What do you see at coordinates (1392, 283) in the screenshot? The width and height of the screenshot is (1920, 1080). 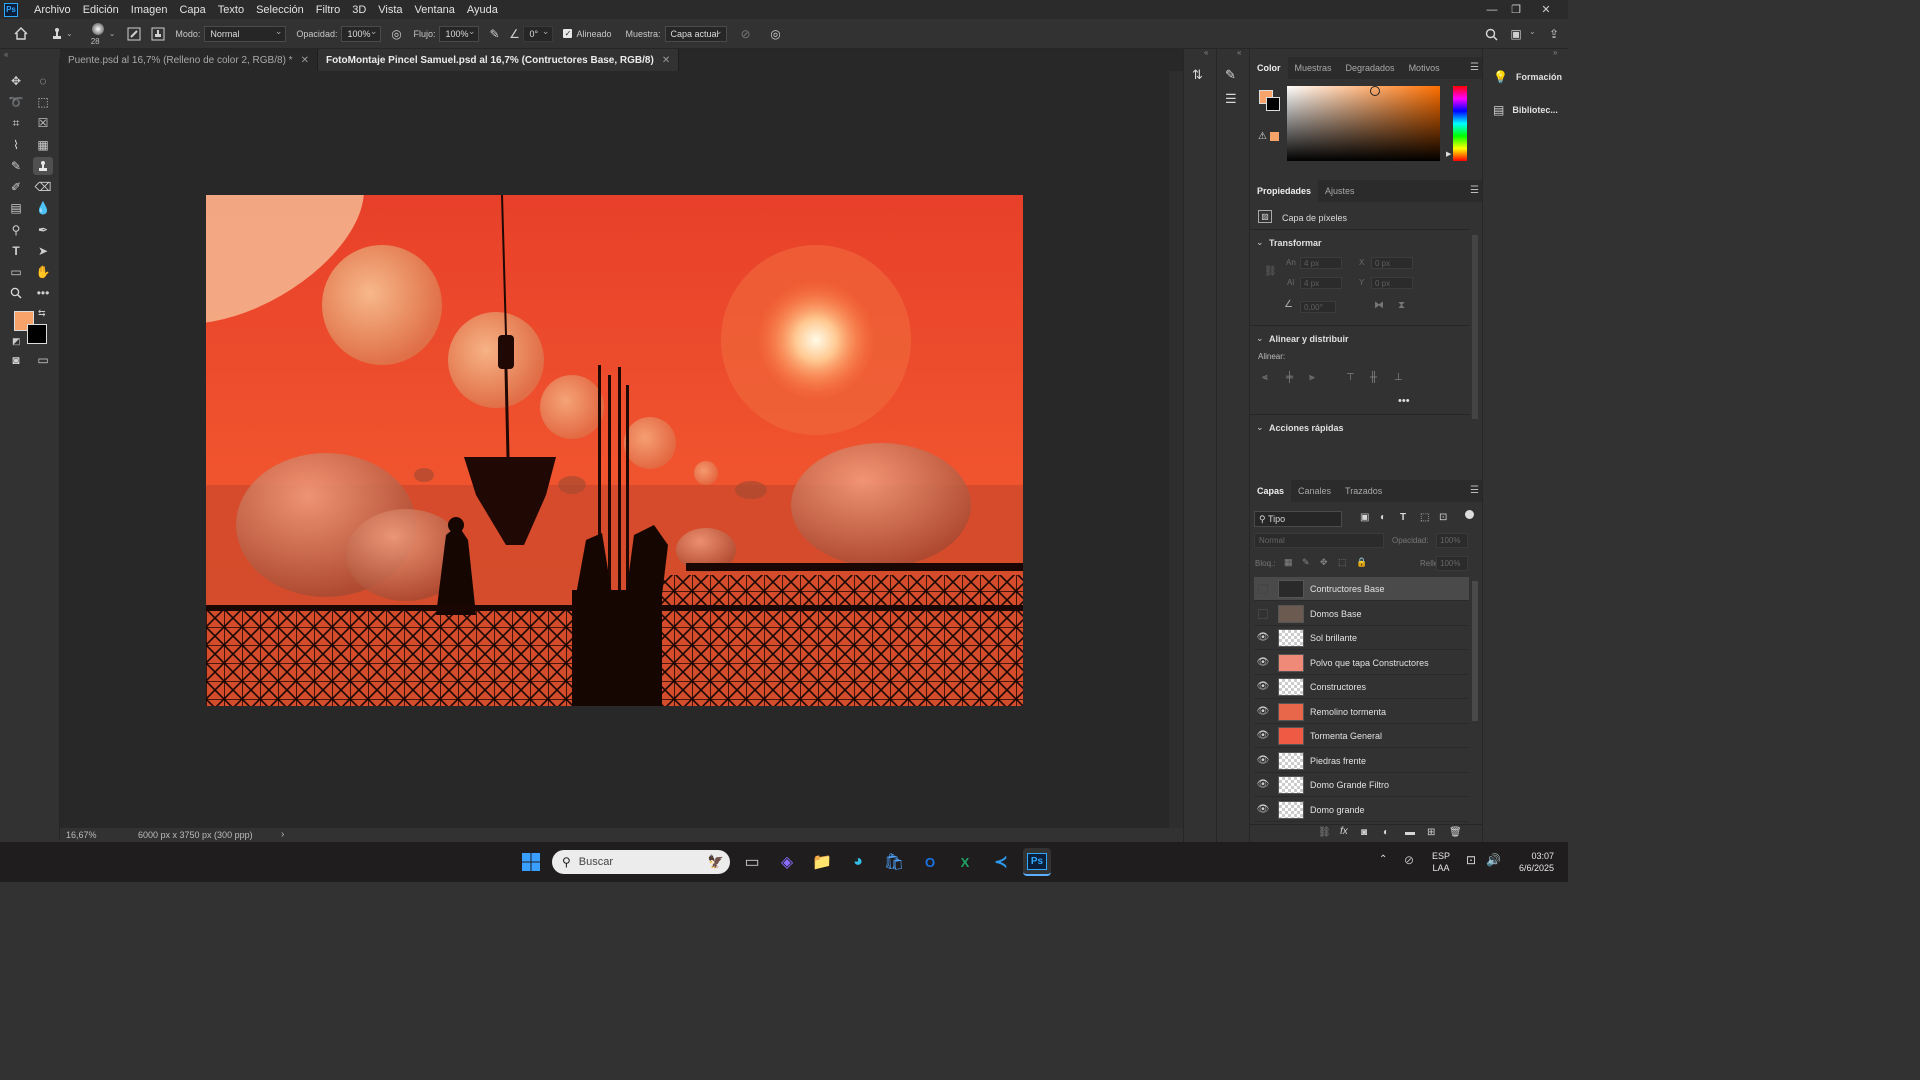 I see `y-input: 0 px` at bounding box center [1392, 283].